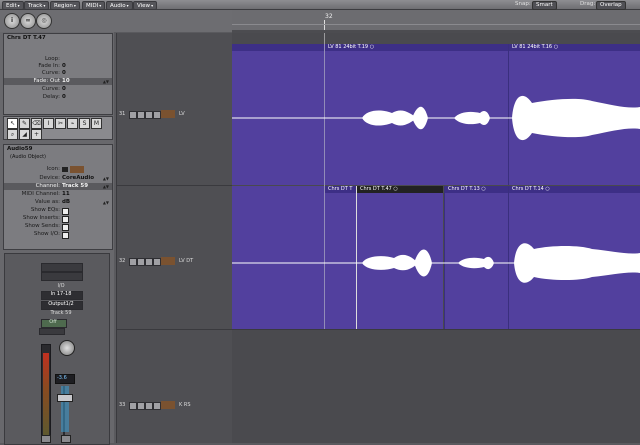 The height and width of the screenshot is (445, 640). What do you see at coordinates (523, 4) in the screenshot?
I see `snap-label: Snap:` at bounding box center [523, 4].